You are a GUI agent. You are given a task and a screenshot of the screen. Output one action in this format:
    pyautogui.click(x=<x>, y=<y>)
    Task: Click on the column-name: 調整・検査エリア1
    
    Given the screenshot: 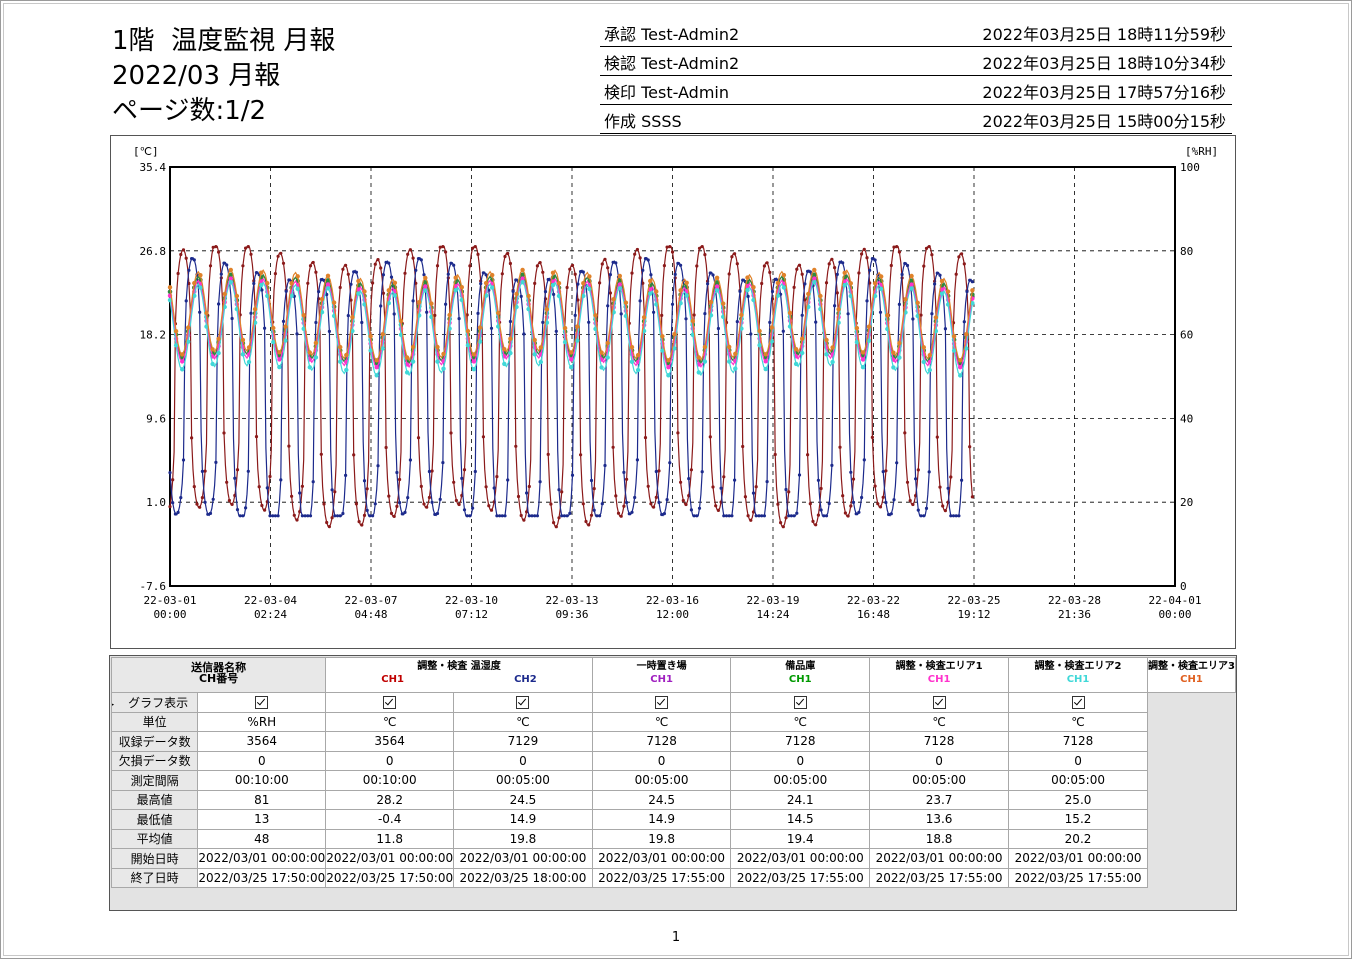 What is the action you would take?
    pyautogui.click(x=939, y=666)
    